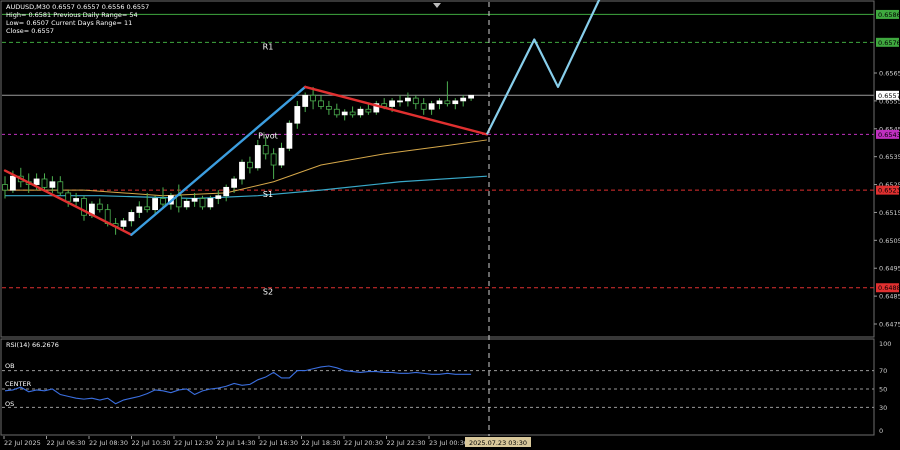 The width and height of the screenshot is (900, 450). Describe the element at coordinates (268, 135) in the screenshot. I see `pivot-label: Pivot` at that location.